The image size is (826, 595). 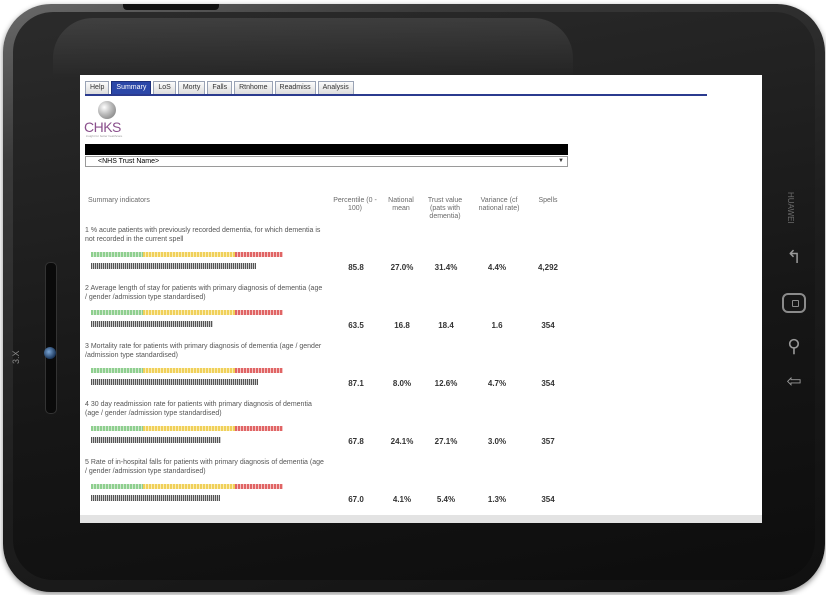 What do you see at coordinates (497, 499) in the screenshot?
I see `value-variance: 1.3%` at bounding box center [497, 499].